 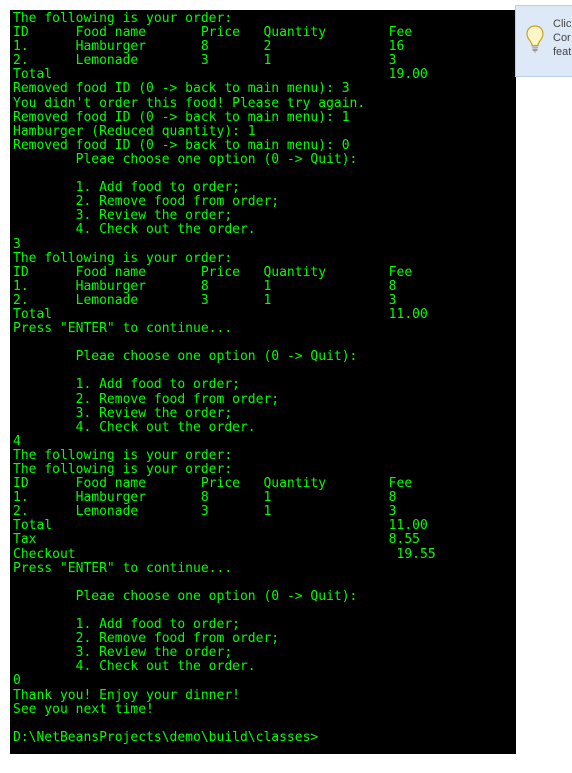 I want to click on console-line: 3, so click(x=17, y=244).